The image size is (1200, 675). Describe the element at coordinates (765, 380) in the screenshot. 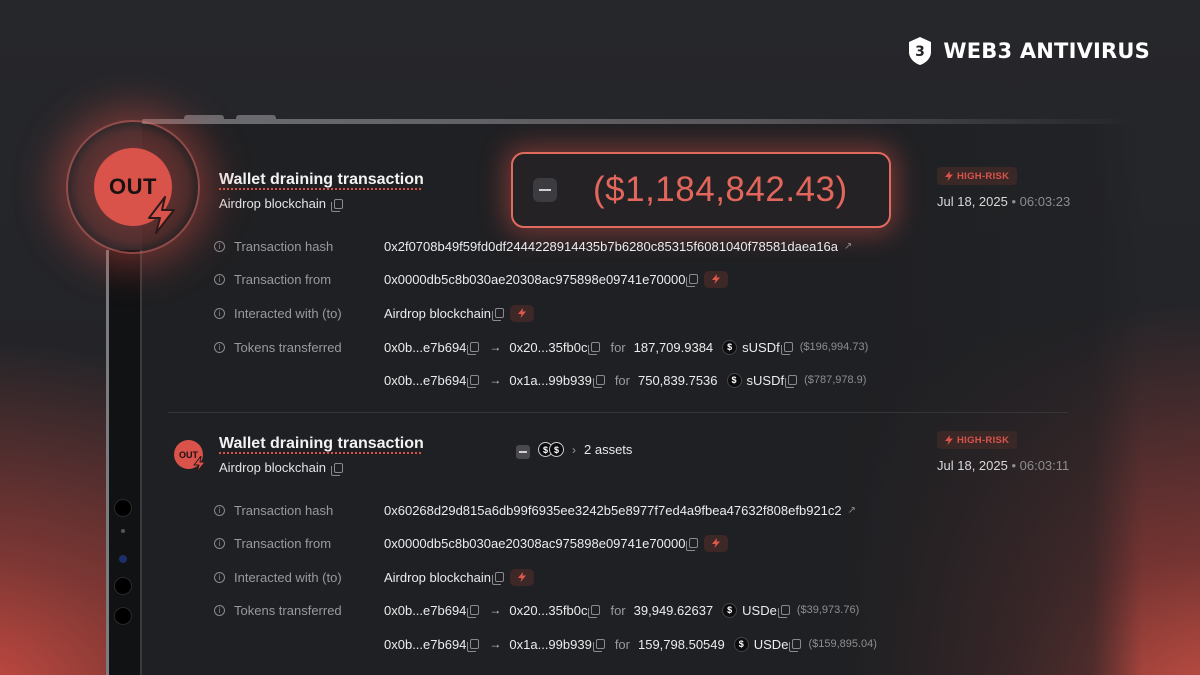

I see `token-symbol: sUSDf` at that location.